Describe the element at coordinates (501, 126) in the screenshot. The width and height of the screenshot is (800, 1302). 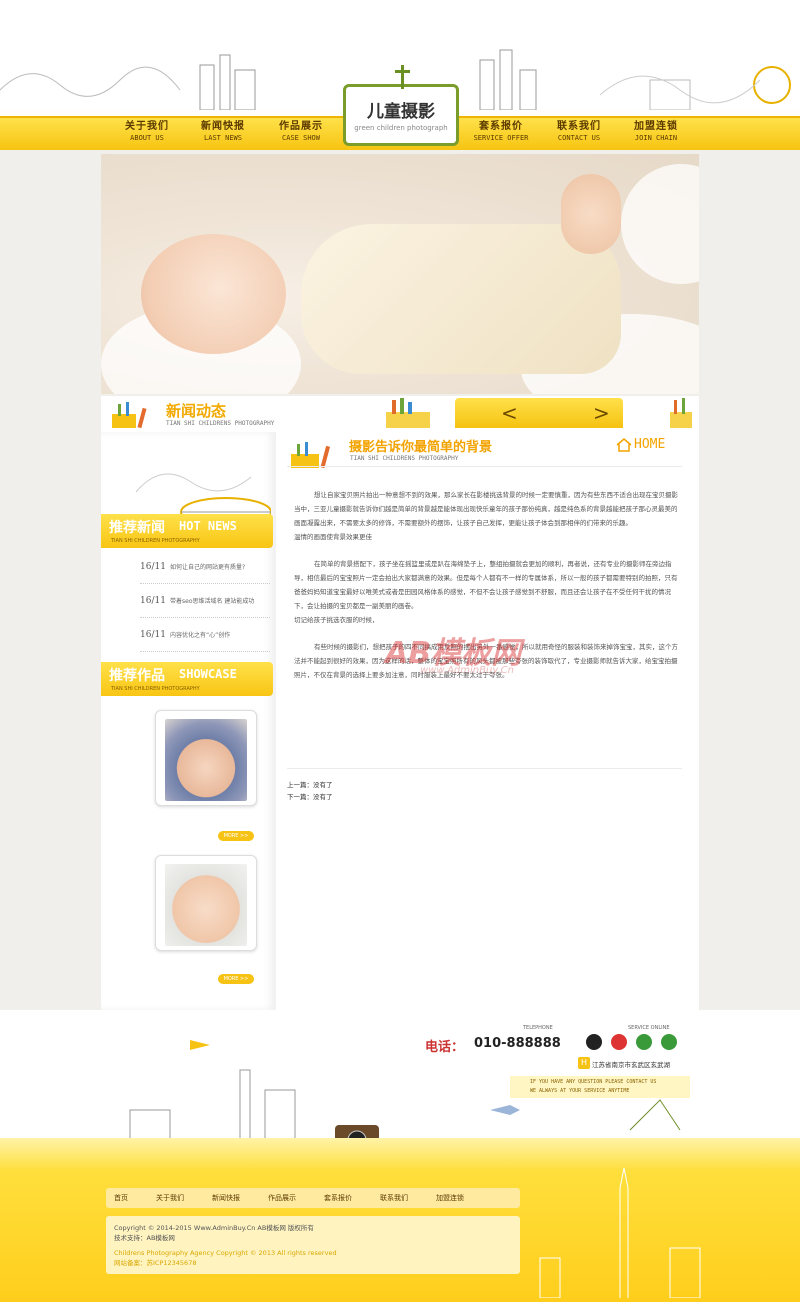
I see `nav-offer-label: 套系报价` at that location.